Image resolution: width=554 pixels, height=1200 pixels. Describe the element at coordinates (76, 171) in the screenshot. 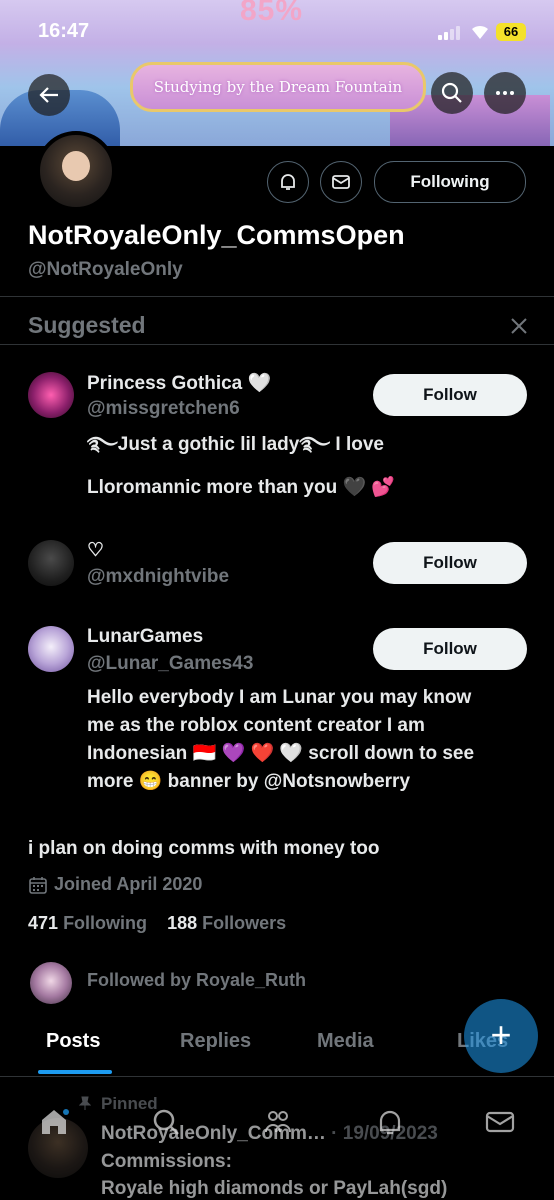

I see `profile-avatar` at that location.